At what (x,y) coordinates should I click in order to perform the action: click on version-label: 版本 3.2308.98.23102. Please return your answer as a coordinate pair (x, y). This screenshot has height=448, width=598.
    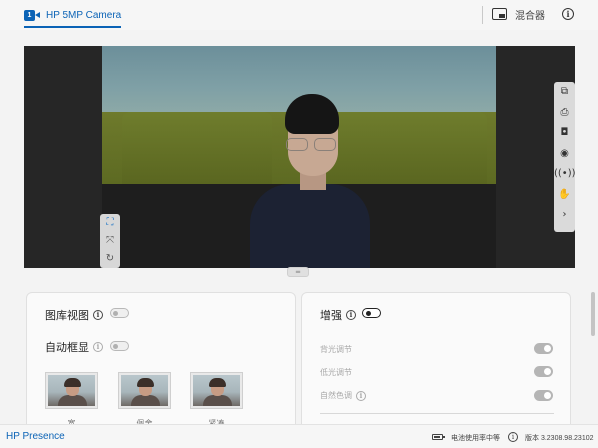
    Looking at the image, I should click on (559, 438).